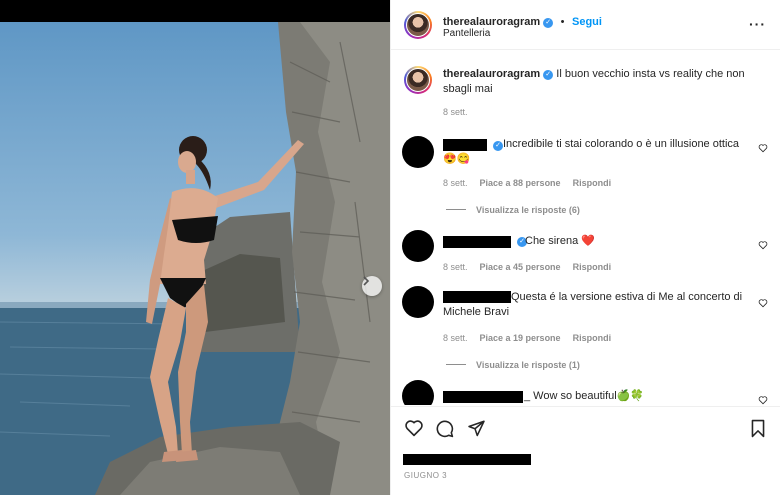 This screenshot has height=496, width=780. Describe the element at coordinates (426, 475) in the screenshot. I see `post-date: GIUGNO 3` at that location.